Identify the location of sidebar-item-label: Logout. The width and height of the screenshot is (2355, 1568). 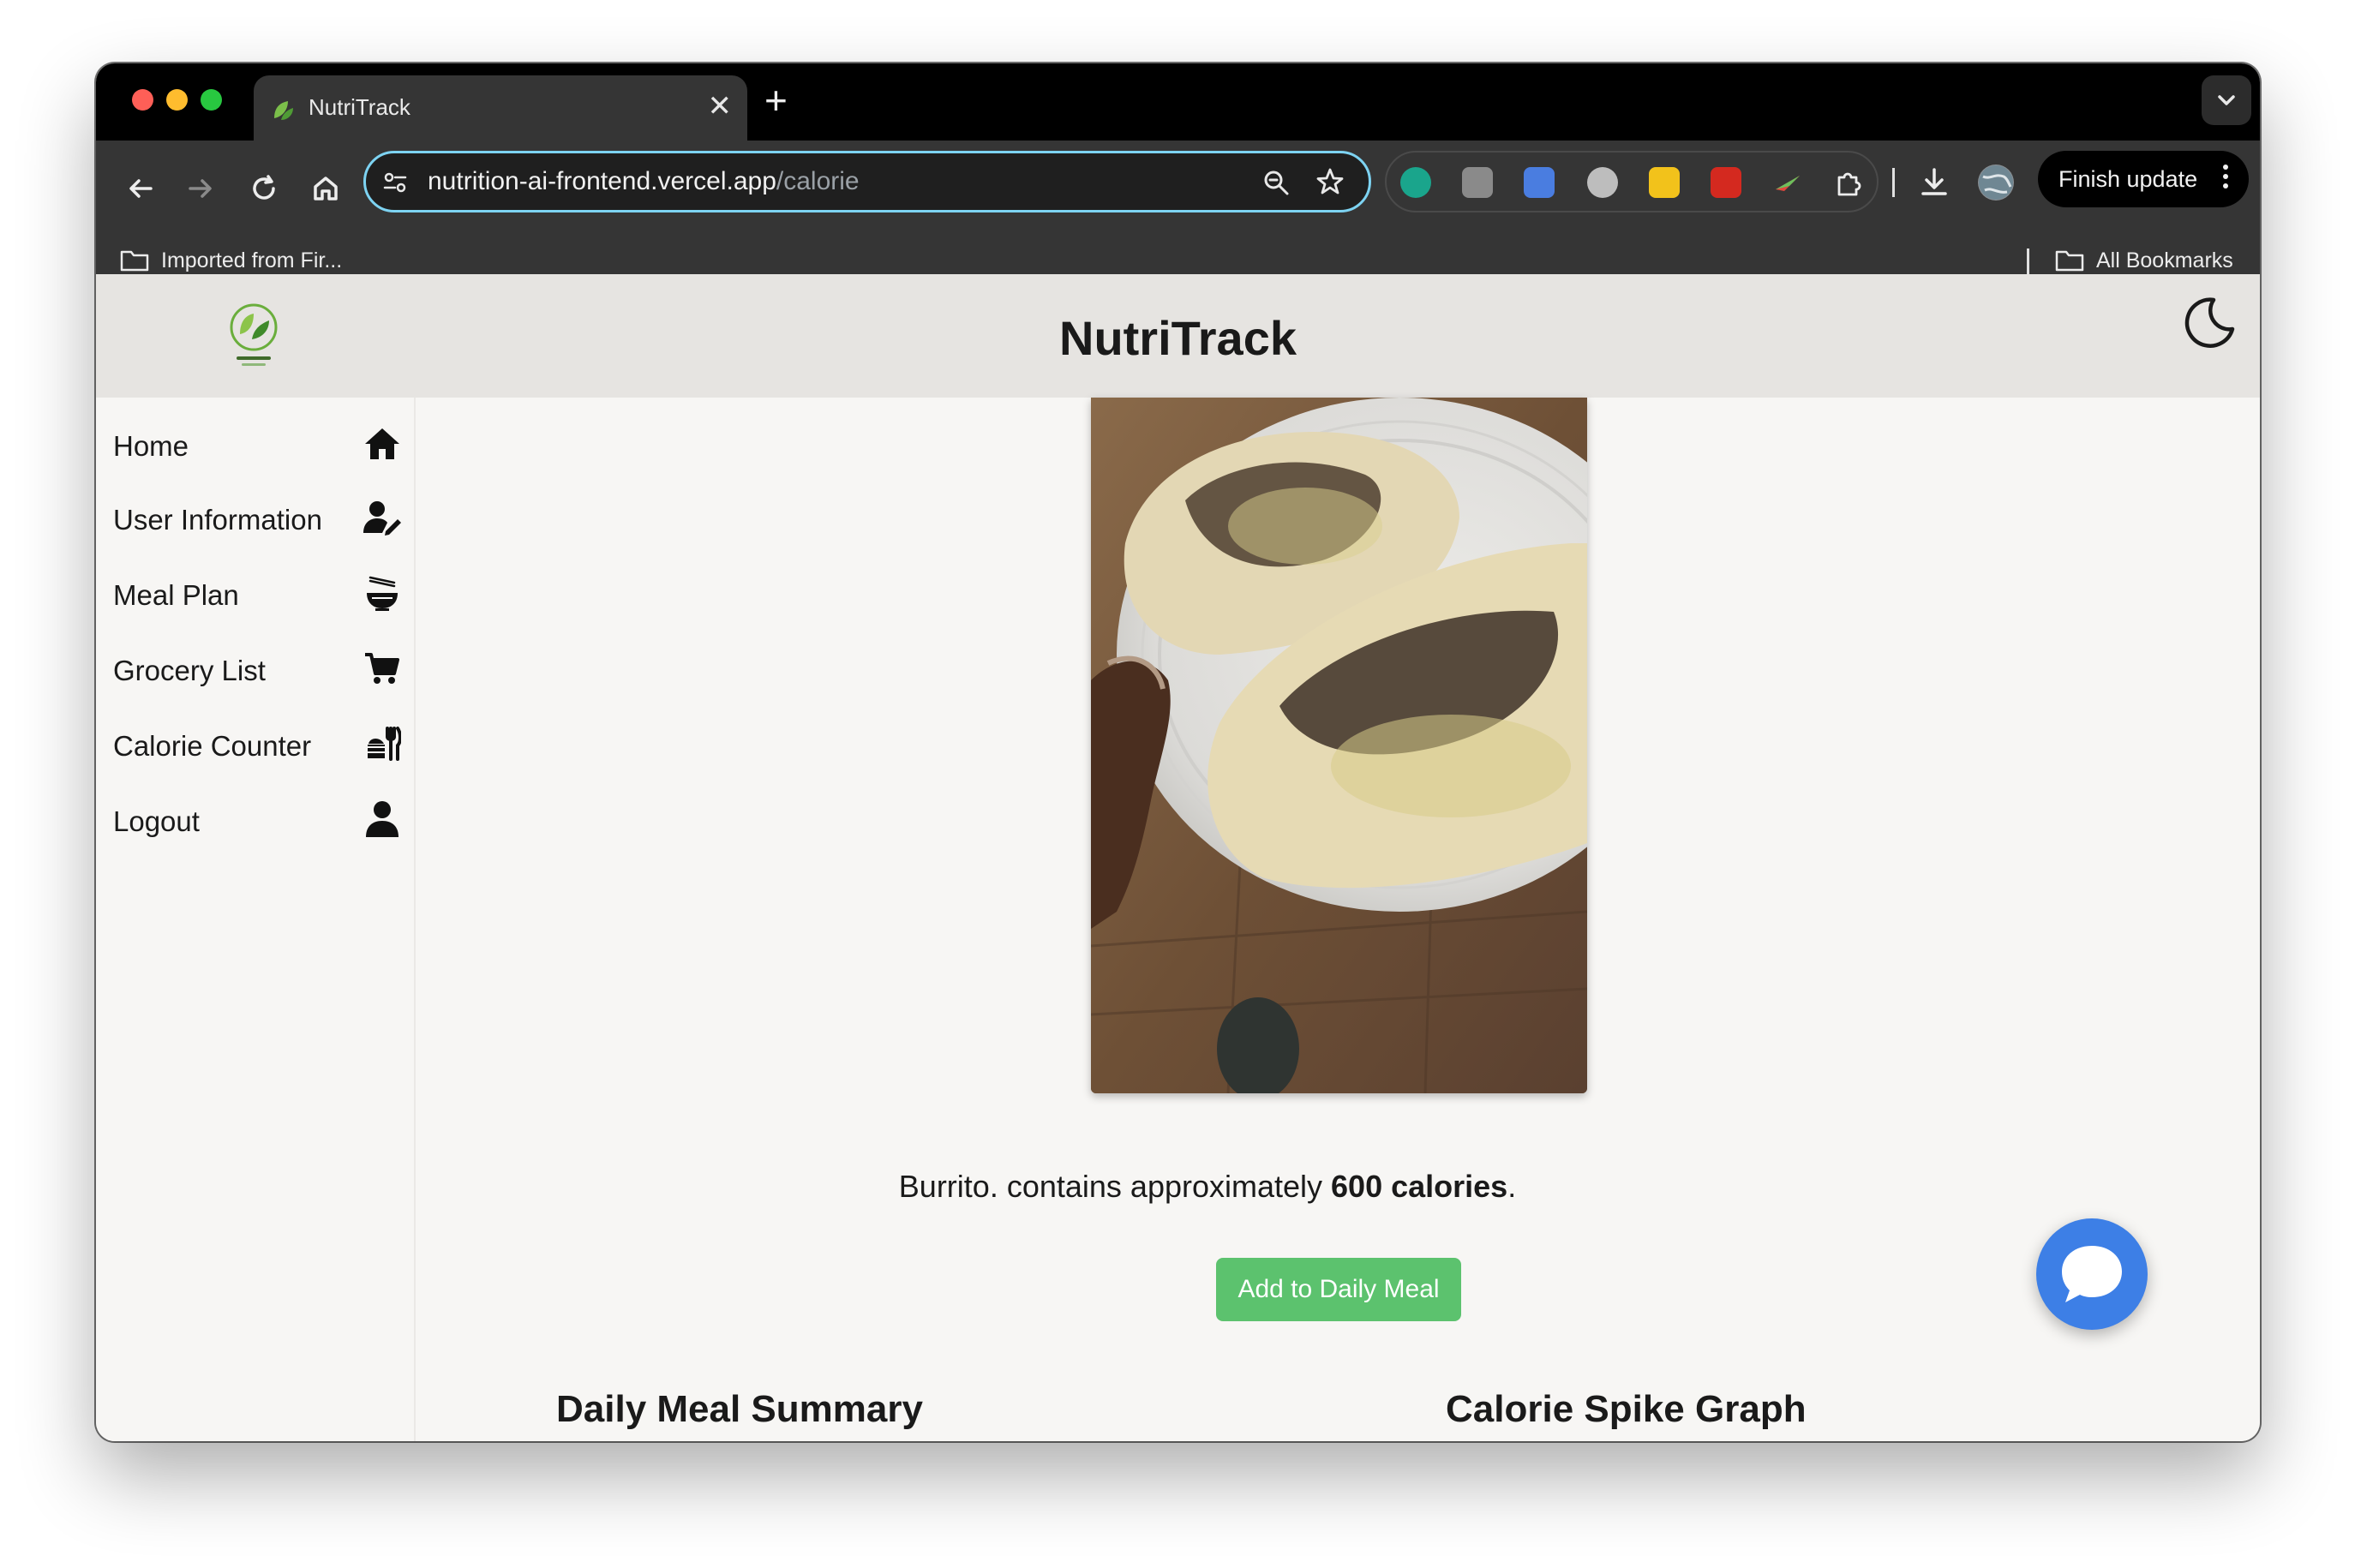
(156, 821).